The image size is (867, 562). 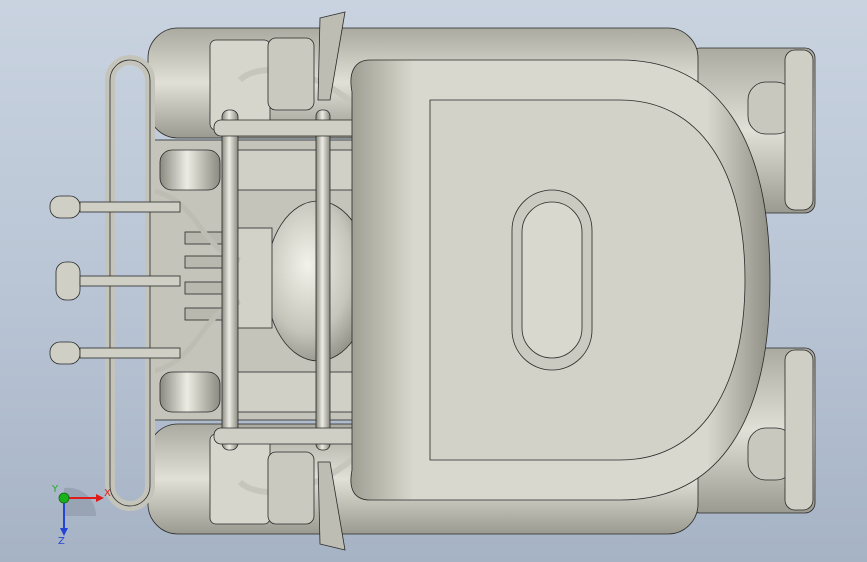 What do you see at coordinates (55, 489) in the screenshot?
I see `y-axis-label: Y` at bounding box center [55, 489].